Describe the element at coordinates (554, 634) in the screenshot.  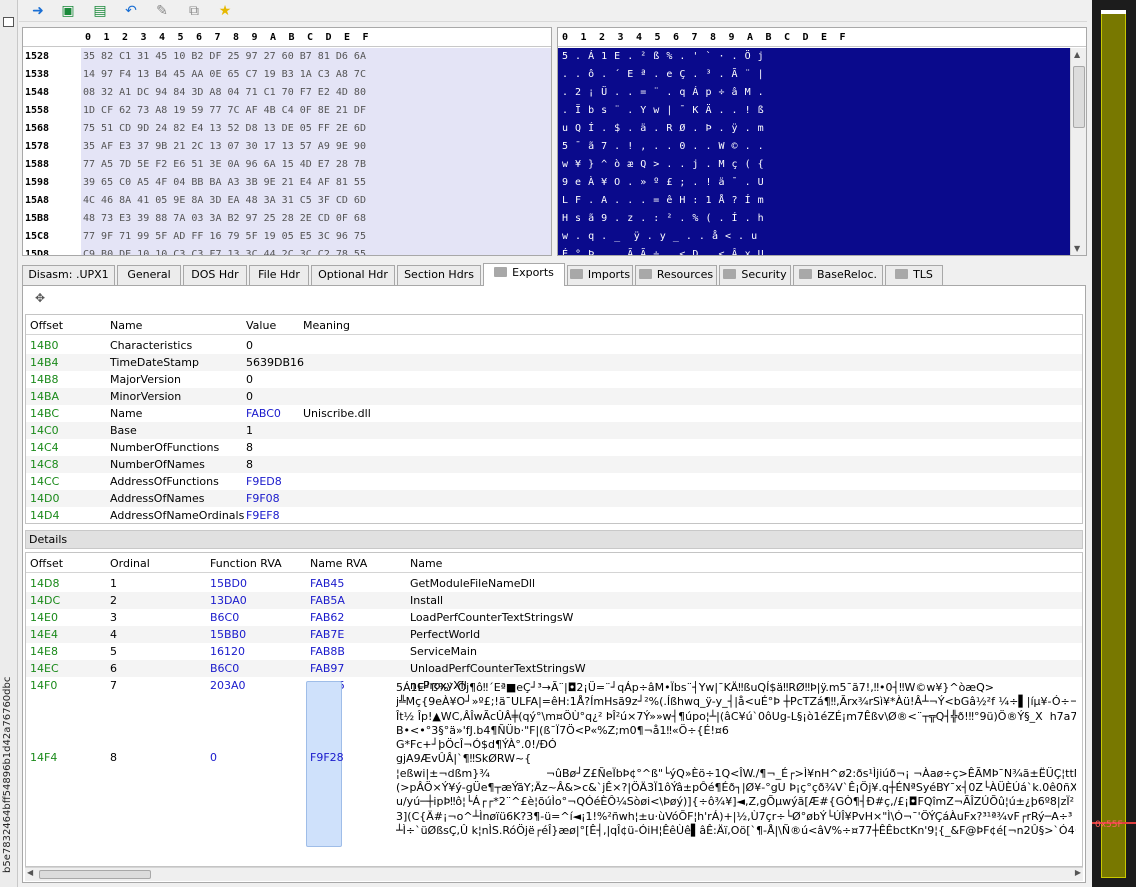
I see `table-row: 14E4 4 15BB0 FAB7E PerfectWorld` at that location.